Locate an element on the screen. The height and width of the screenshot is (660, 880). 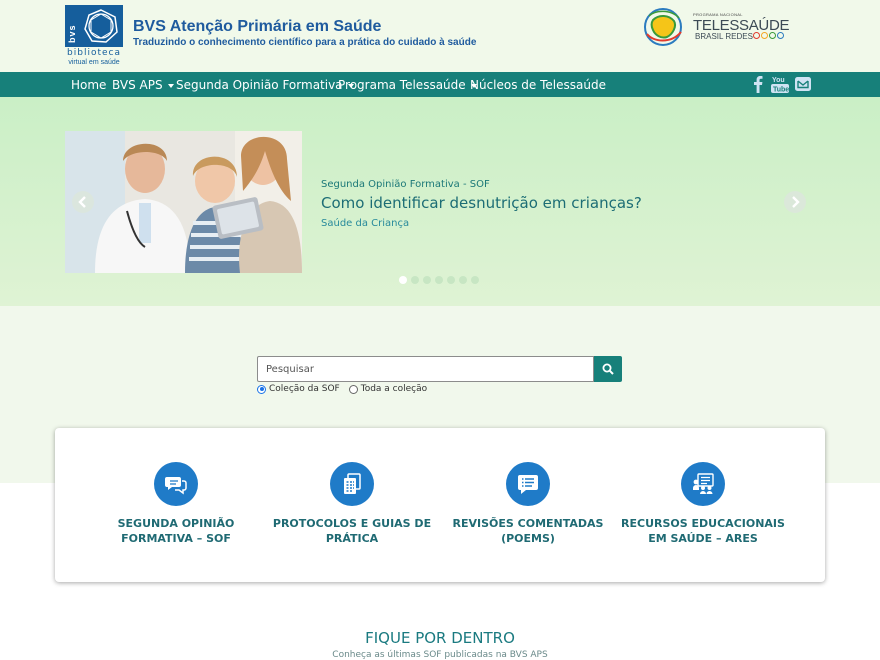
card-label-line2: PRÁTICA is located at coordinates (352, 538).